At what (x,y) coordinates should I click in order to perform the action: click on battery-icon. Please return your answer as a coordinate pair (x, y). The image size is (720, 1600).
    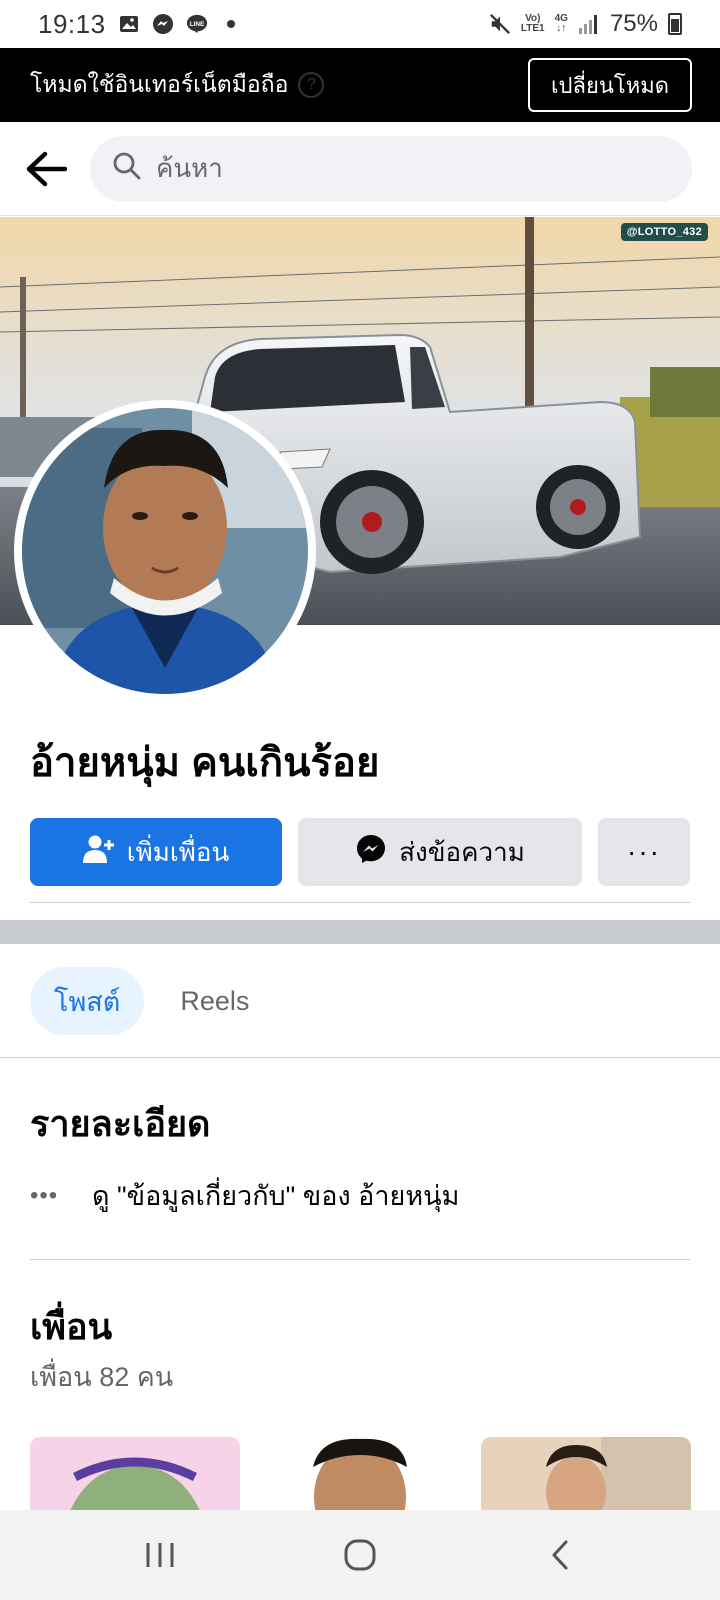
    Looking at the image, I should click on (675, 24).